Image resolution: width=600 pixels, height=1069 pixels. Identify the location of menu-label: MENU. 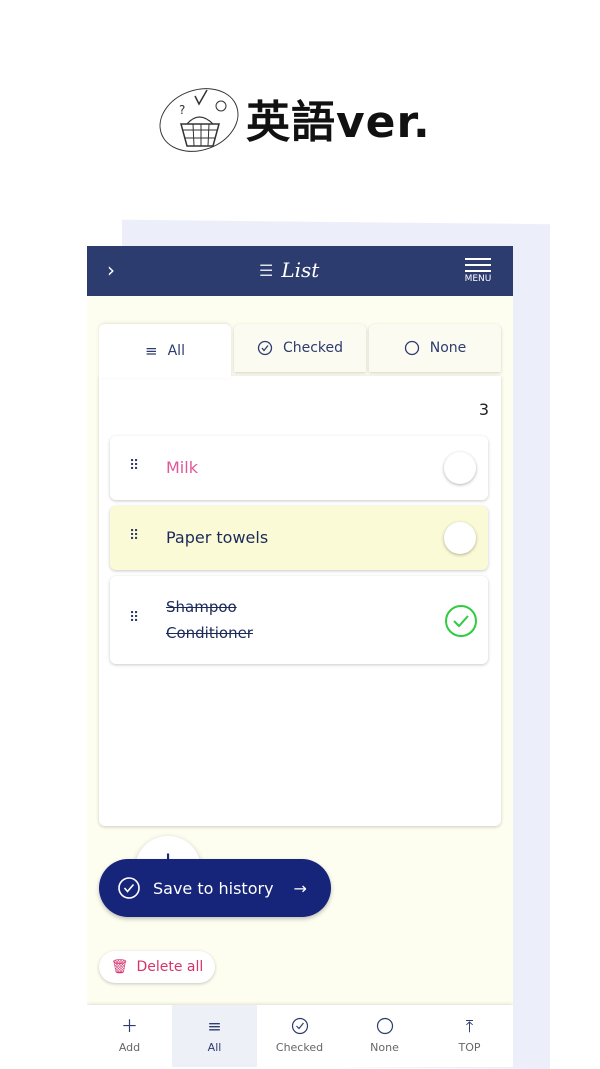
(478, 279).